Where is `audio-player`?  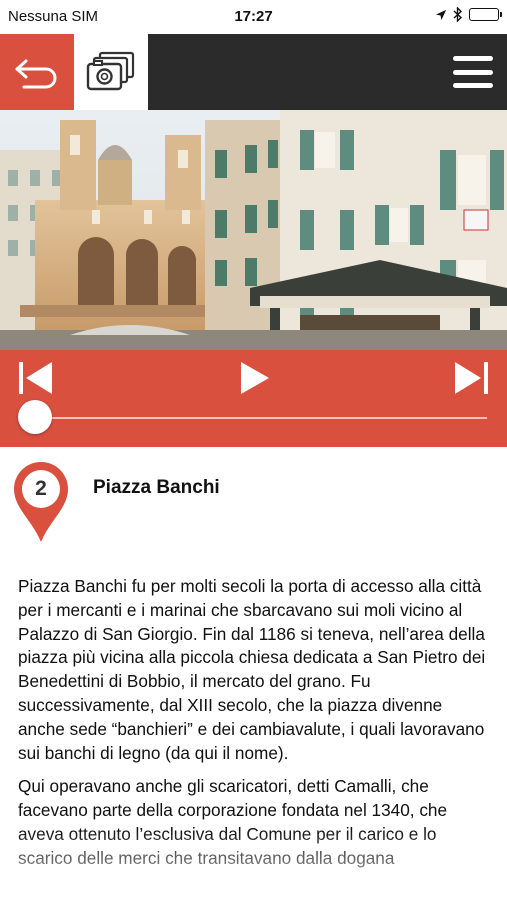
audio-player is located at coordinates (253, 398).